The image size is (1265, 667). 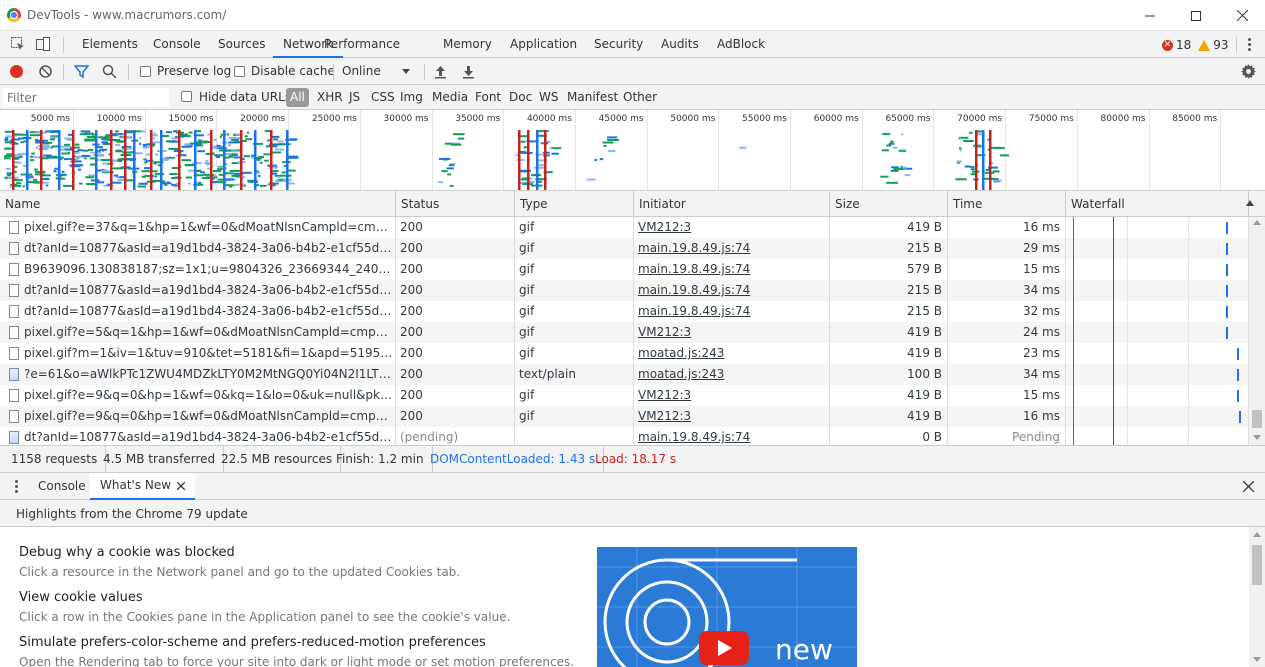 I want to click on column-header-type: Type, so click(x=574, y=204).